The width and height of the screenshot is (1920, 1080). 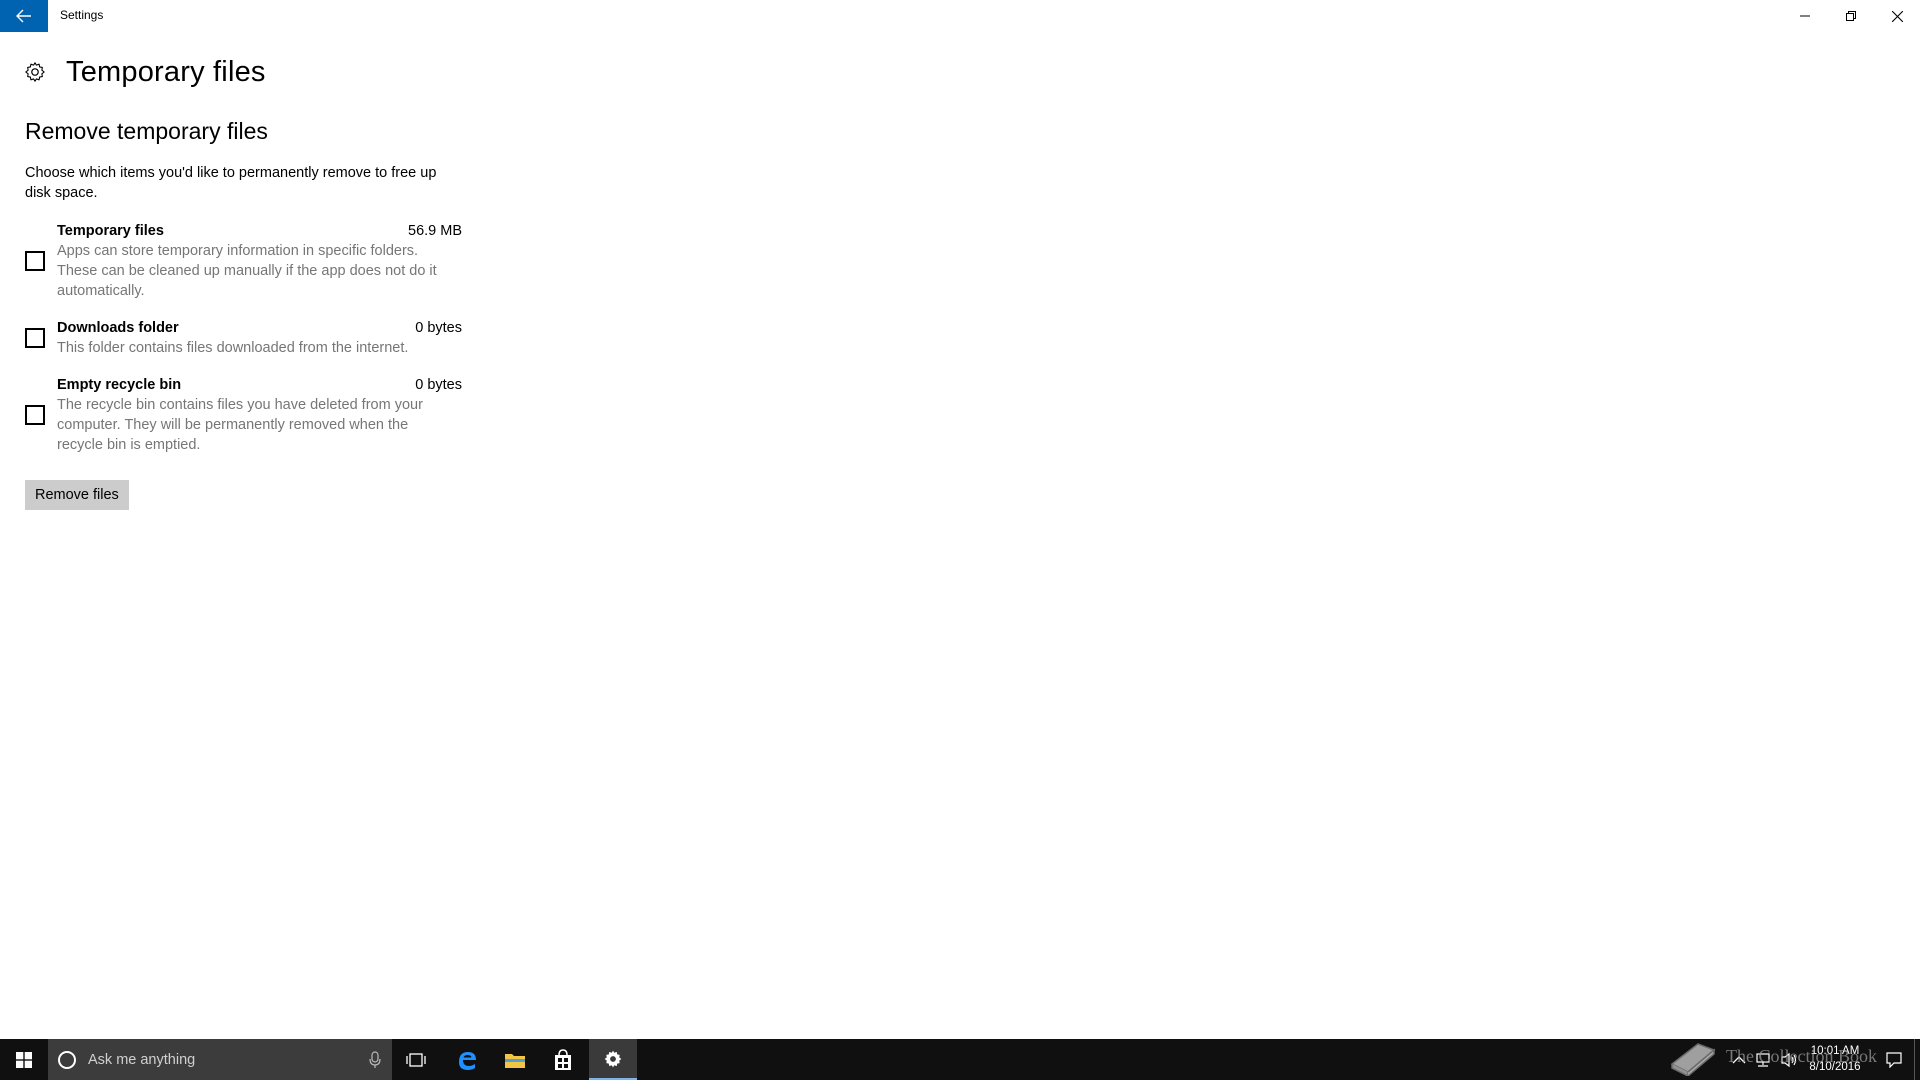 I want to click on windows-logo-icon, so click(x=24, y=1059).